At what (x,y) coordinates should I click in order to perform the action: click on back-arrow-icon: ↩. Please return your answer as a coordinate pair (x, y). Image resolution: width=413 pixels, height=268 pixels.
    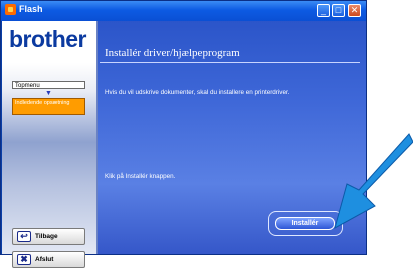
    Looking at the image, I should click on (24, 236).